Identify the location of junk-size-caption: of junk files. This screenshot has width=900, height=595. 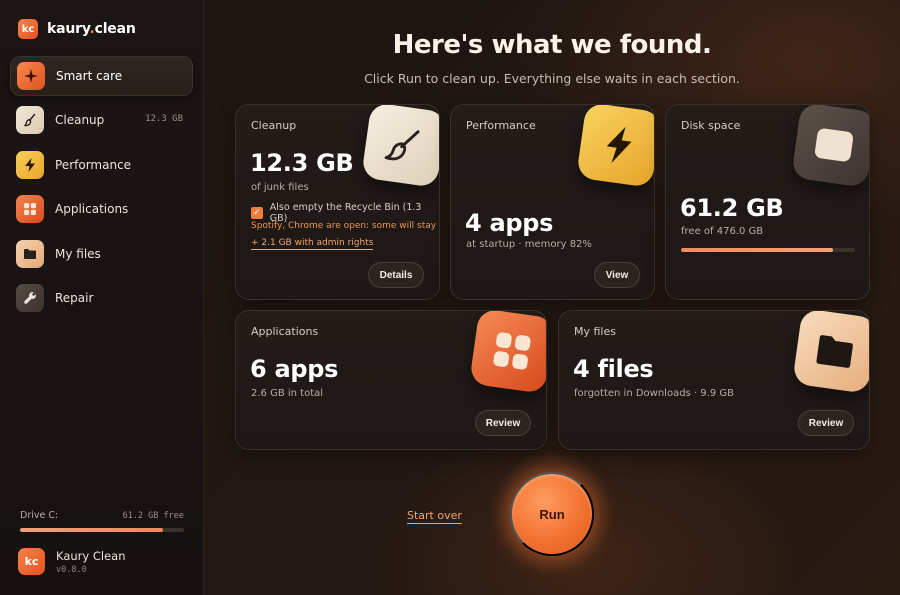
(280, 187).